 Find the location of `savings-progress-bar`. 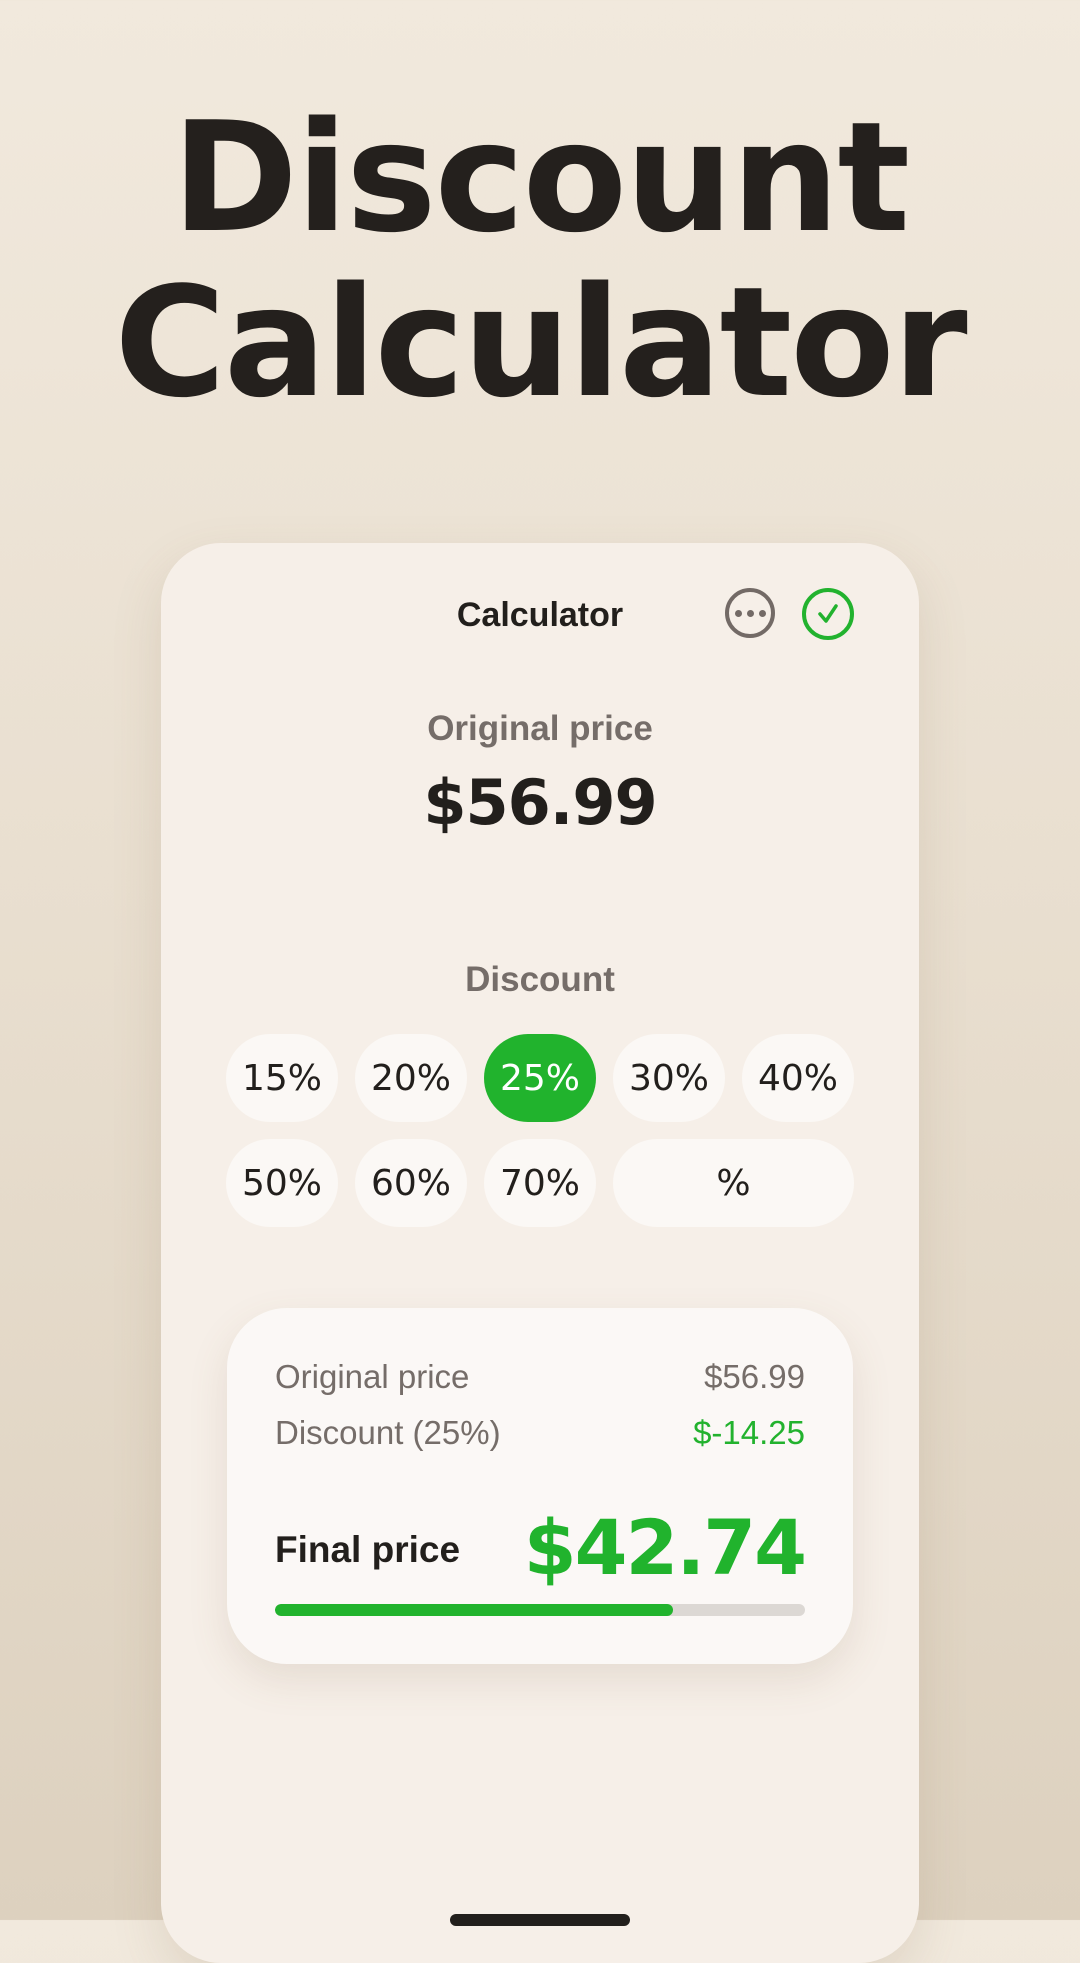

savings-progress-bar is located at coordinates (540, 1610).